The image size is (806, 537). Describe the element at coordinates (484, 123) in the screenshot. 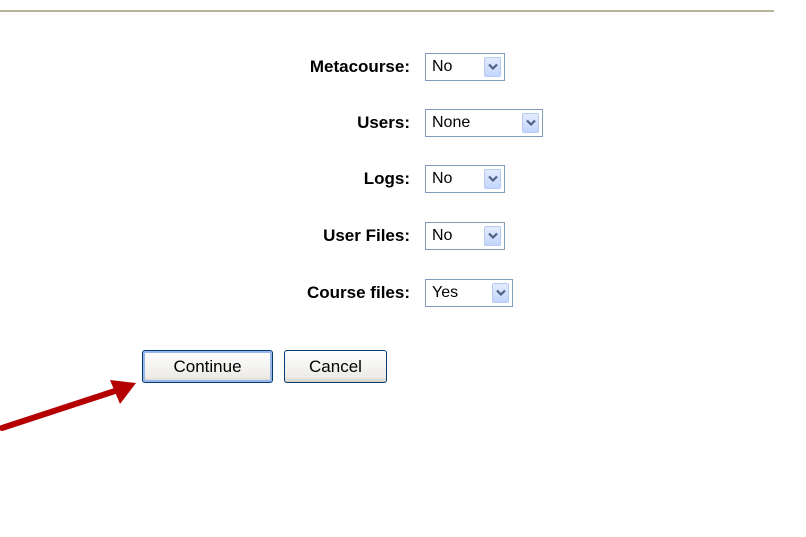

I see `users-select: None` at that location.